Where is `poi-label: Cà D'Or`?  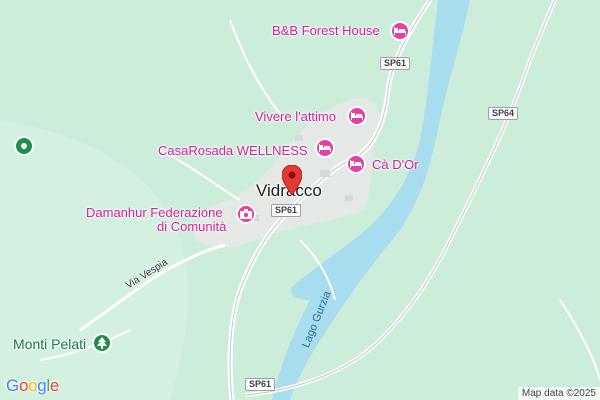
poi-label: Cà D'Or is located at coordinates (395, 164).